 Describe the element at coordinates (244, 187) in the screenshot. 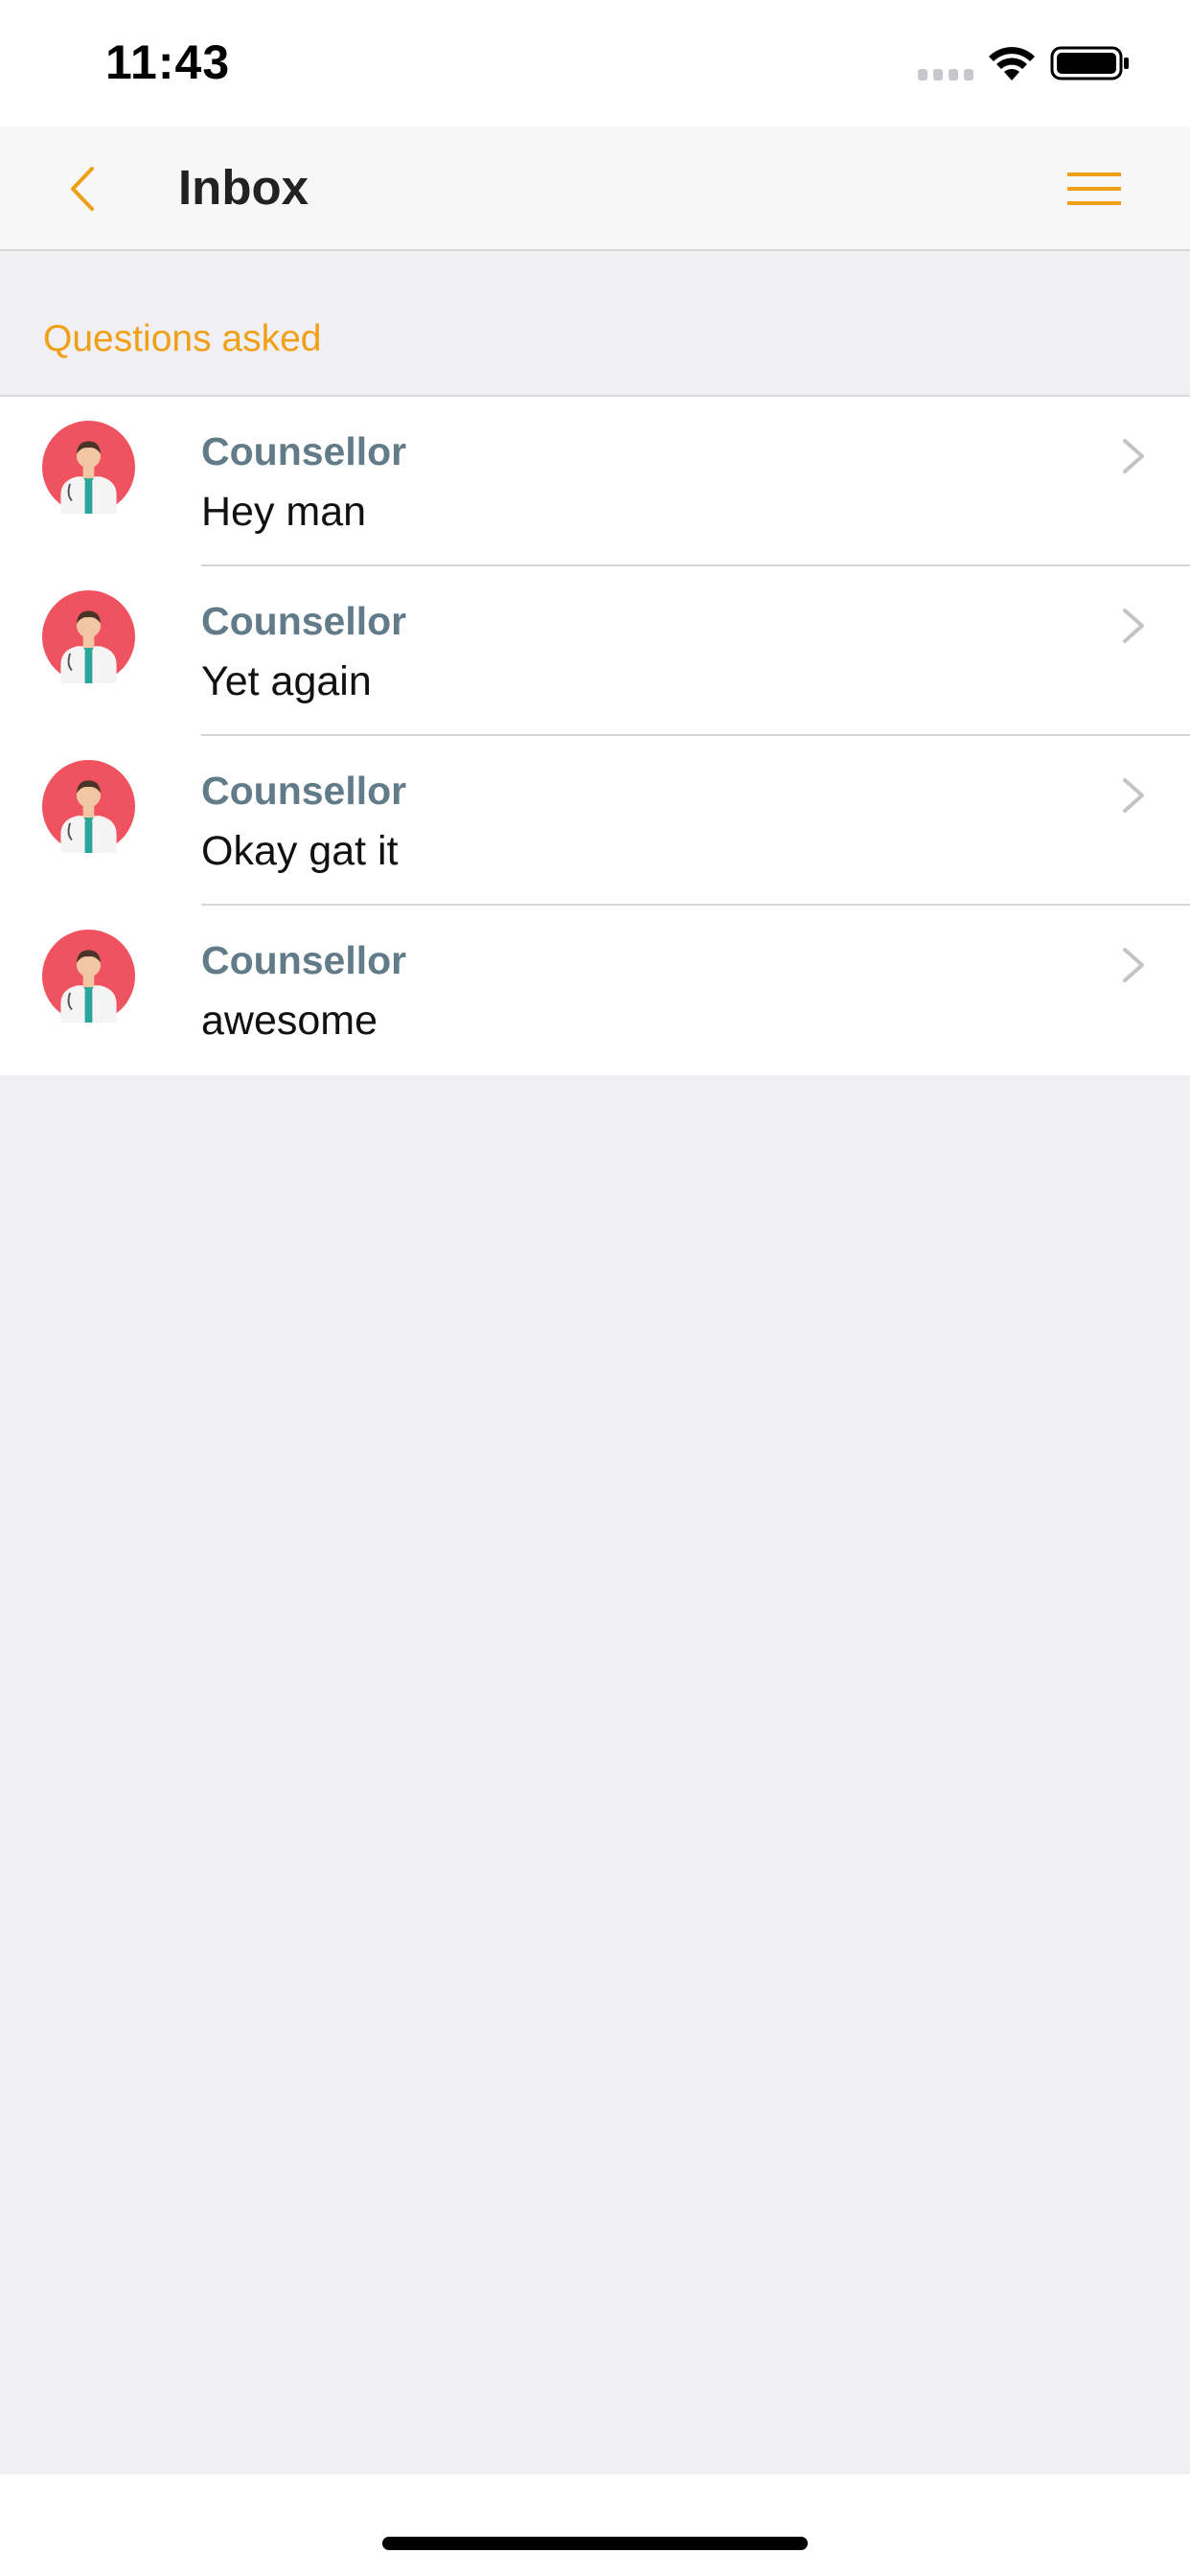

I see `page-title: Inbox` at that location.